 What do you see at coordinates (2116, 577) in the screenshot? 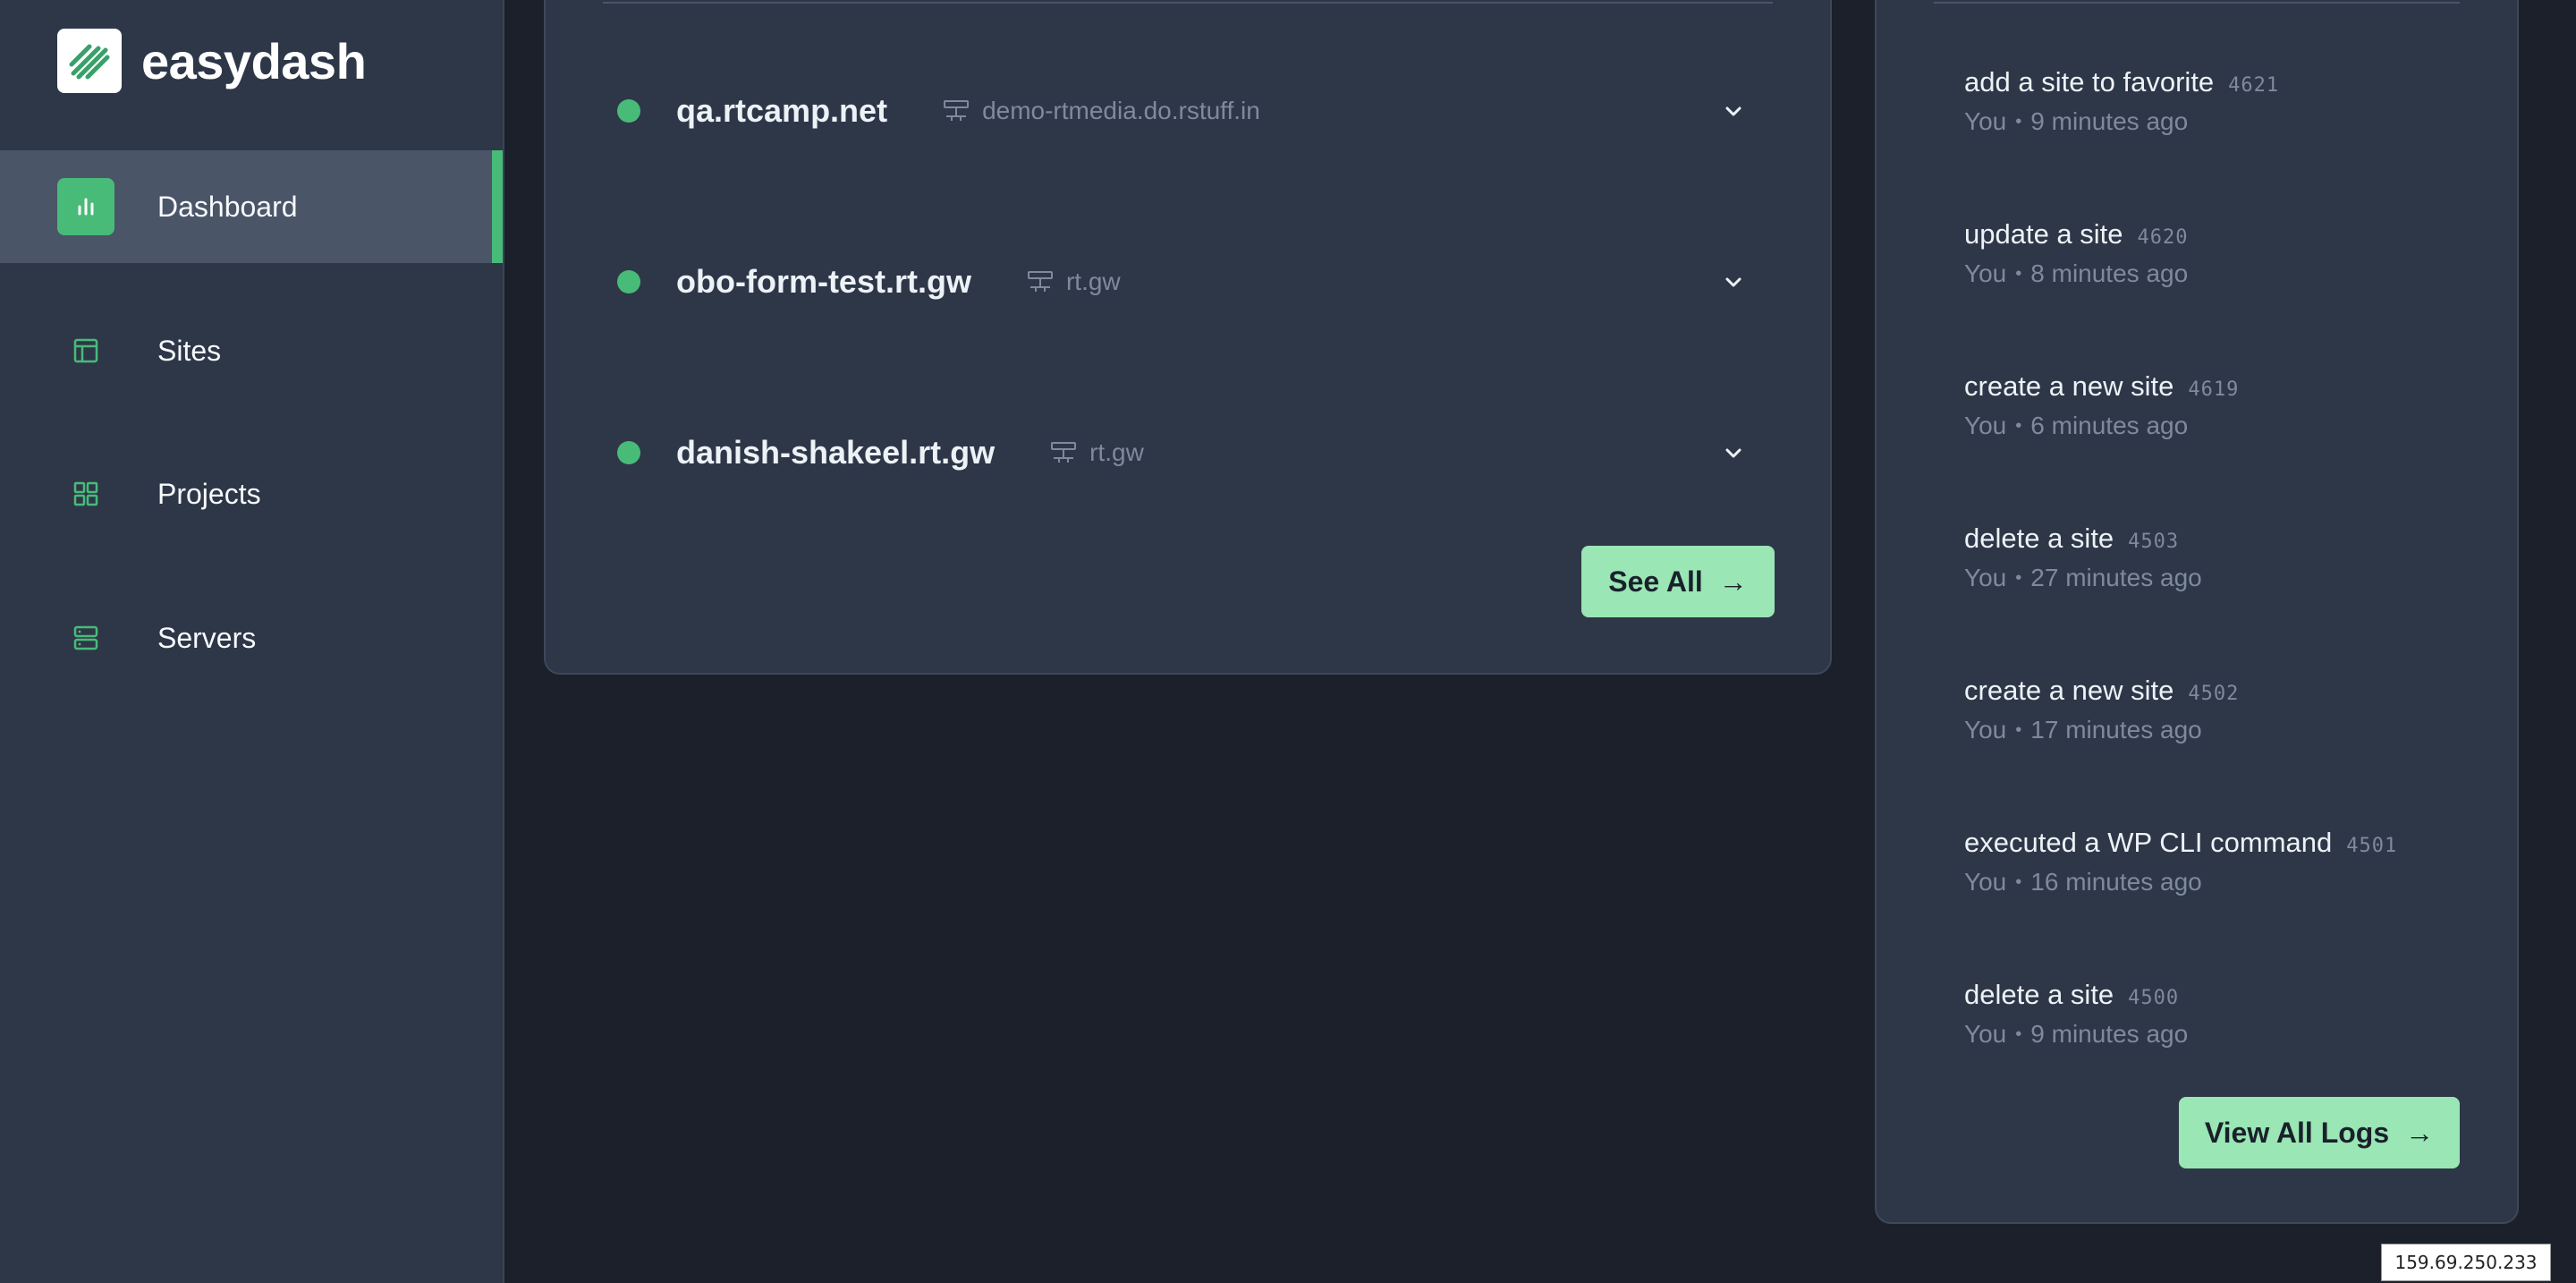
I see `log-time: 27 minutes ago` at bounding box center [2116, 577].